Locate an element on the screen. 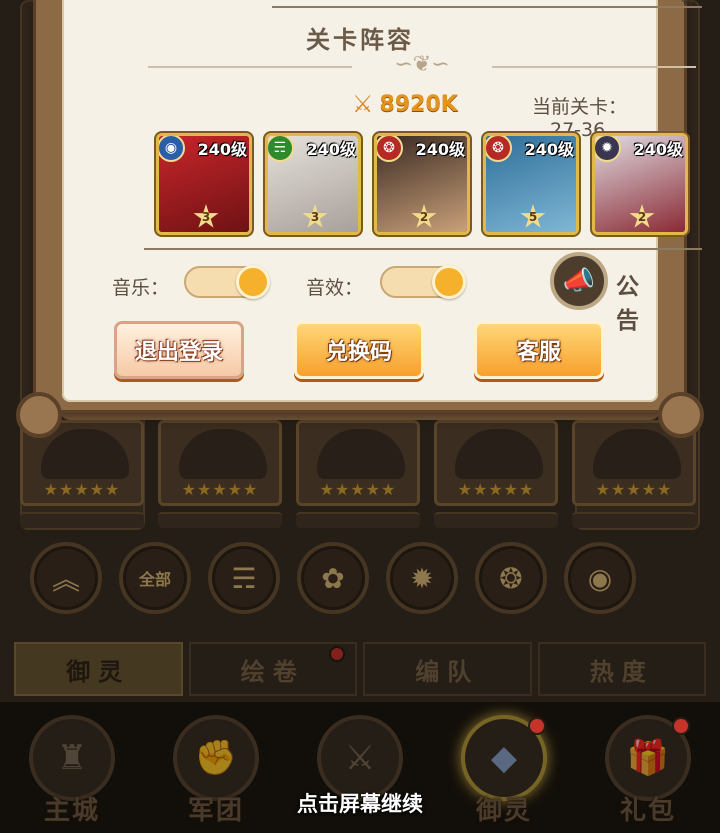  music-label: 音乐： is located at coordinates (141, 288).